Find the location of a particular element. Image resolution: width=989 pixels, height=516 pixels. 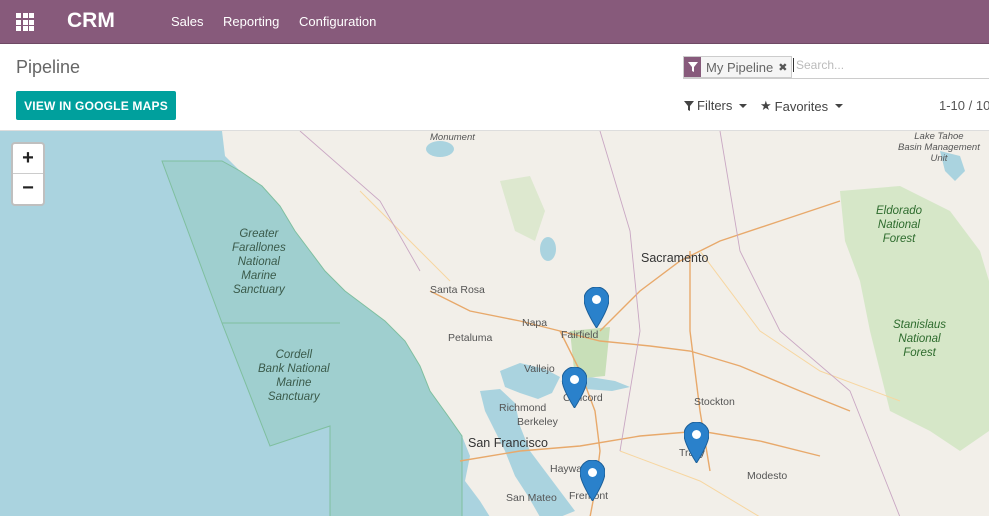

map-label-stanislaus: Stanislaus National Forest is located at coordinates (920, 339).